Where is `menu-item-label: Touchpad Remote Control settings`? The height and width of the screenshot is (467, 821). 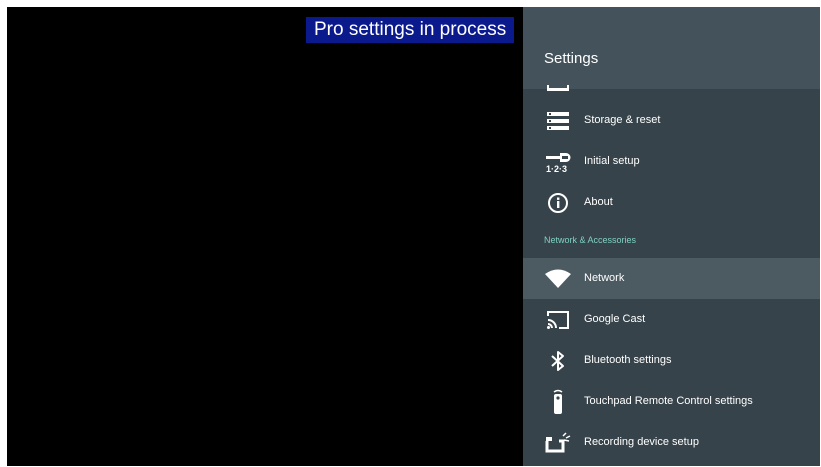
menu-item-label: Touchpad Remote Control settings is located at coordinates (668, 401).